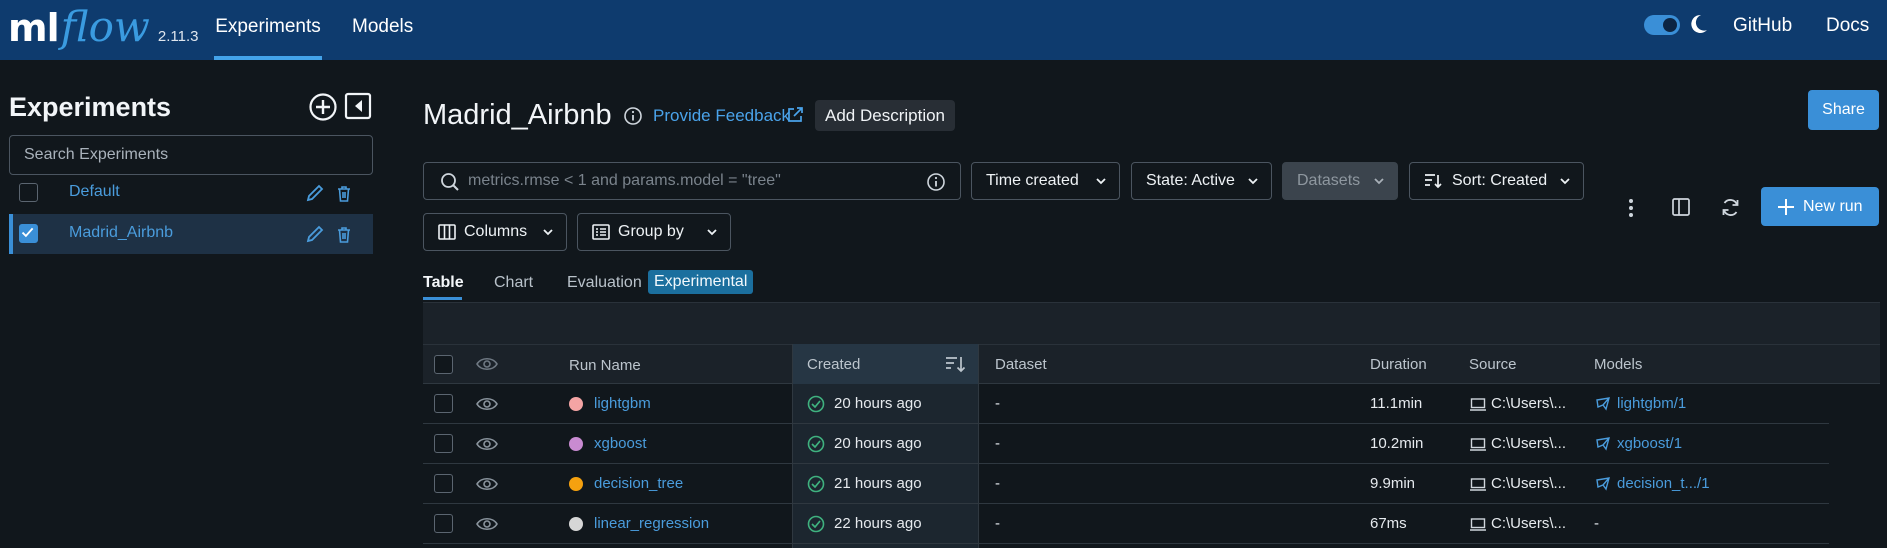 The image size is (1887, 548). I want to click on time-created-dropdown: Time created, so click(1045, 181).